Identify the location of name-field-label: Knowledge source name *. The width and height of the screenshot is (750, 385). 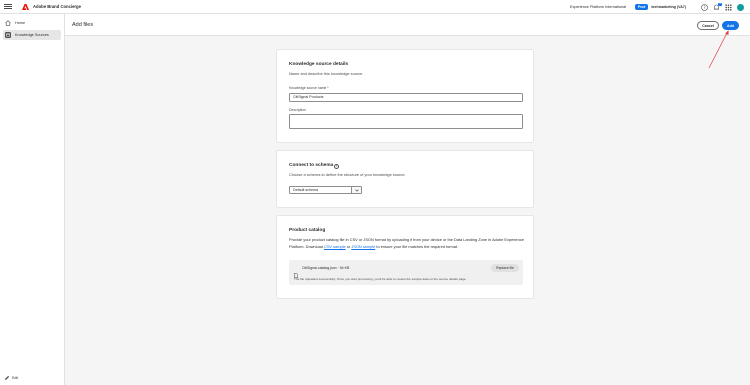
(309, 88).